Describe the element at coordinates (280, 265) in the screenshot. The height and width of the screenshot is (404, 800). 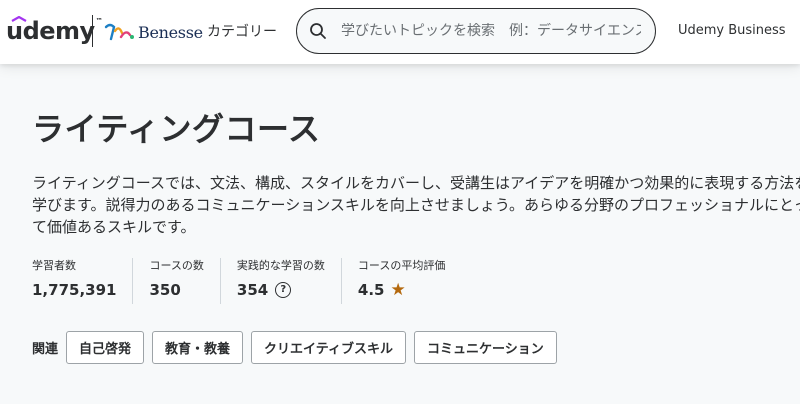
I see `stat-label: 実践的な学習の数` at that location.